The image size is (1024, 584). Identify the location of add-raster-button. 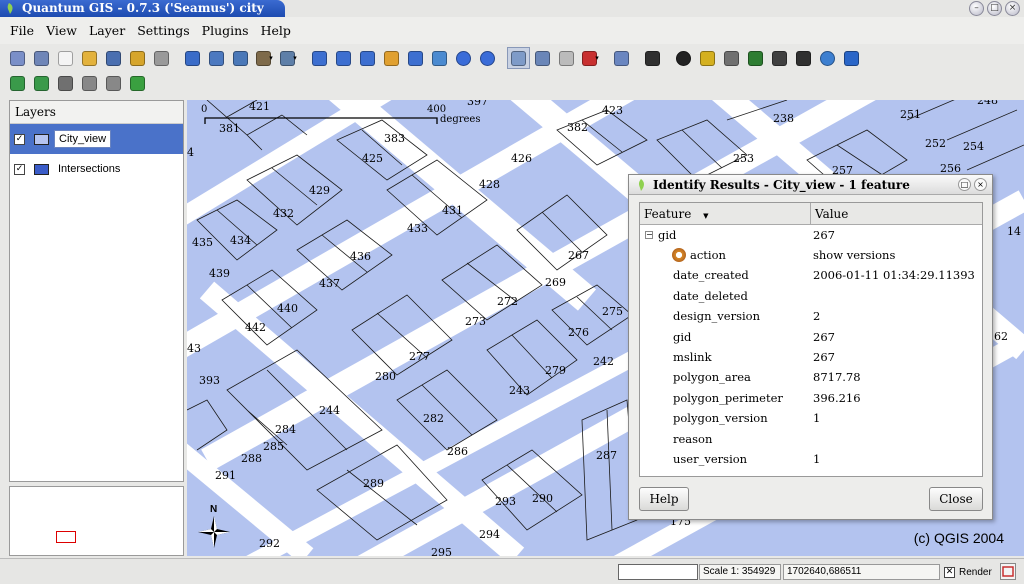
(41, 58).